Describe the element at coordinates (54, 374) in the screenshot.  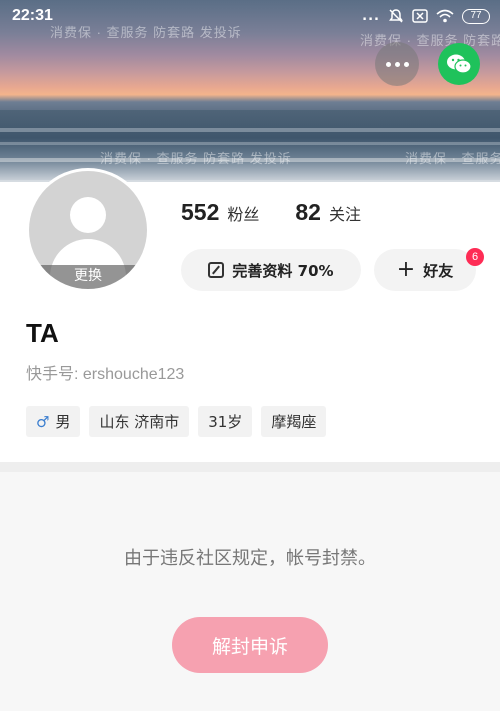
I see `kuaishou-id-label: 快手号:` at that location.